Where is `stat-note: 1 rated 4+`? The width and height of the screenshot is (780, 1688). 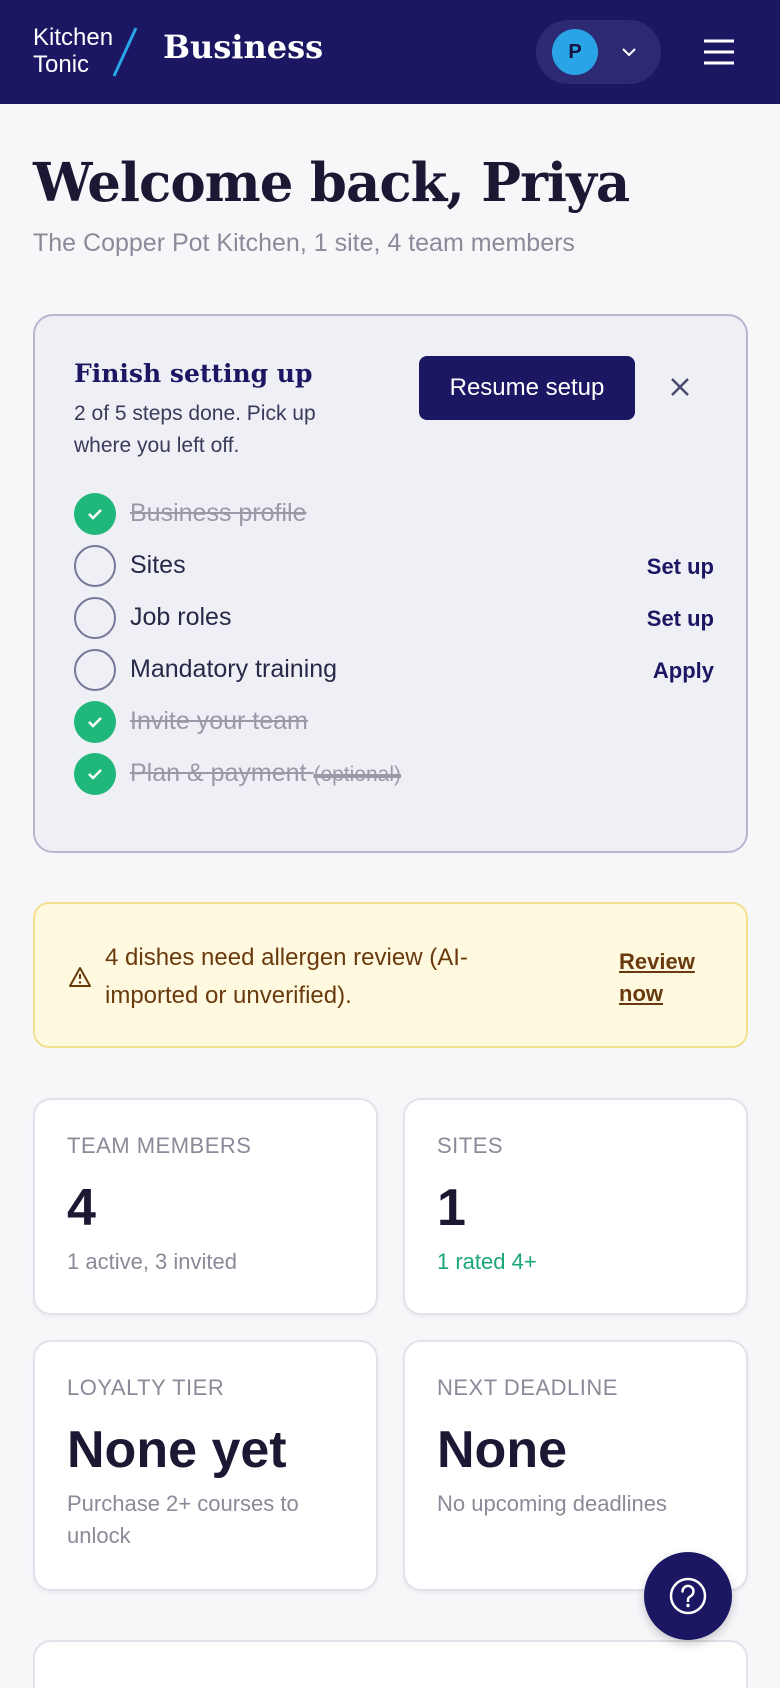 stat-note: 1 rated 4+ is located at coordinates (487, 1261).